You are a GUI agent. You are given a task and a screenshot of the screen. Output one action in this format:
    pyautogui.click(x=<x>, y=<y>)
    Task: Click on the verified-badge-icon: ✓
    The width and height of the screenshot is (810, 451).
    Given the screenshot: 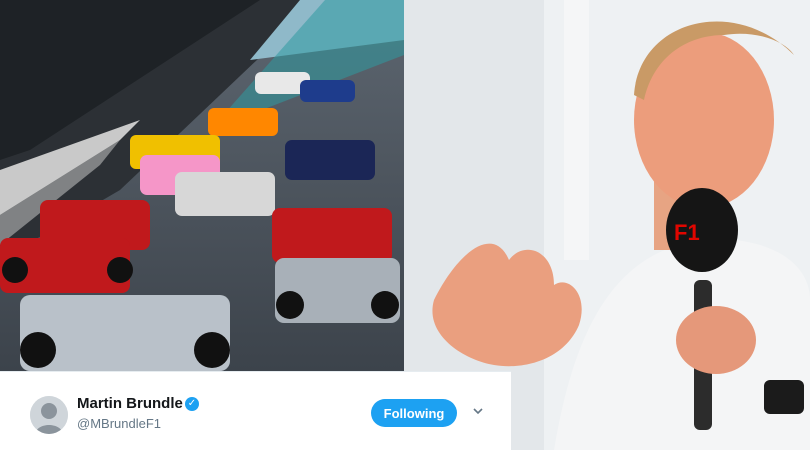 What is the action you would take?
    pyautogui.click(x=192, y=404)
    